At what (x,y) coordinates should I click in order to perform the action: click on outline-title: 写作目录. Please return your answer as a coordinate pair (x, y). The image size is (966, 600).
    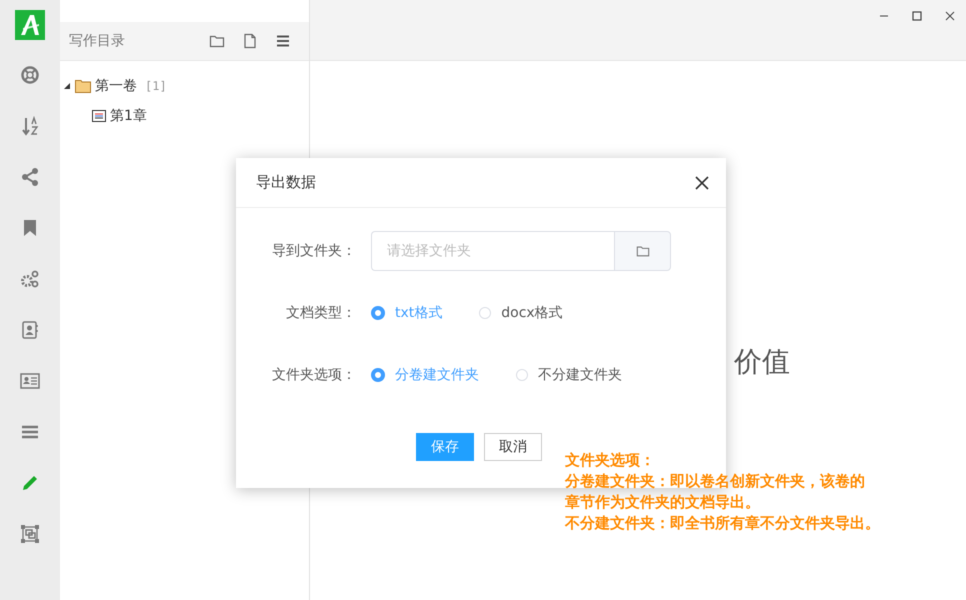
    Looking at the image, I should click on (97, 41).